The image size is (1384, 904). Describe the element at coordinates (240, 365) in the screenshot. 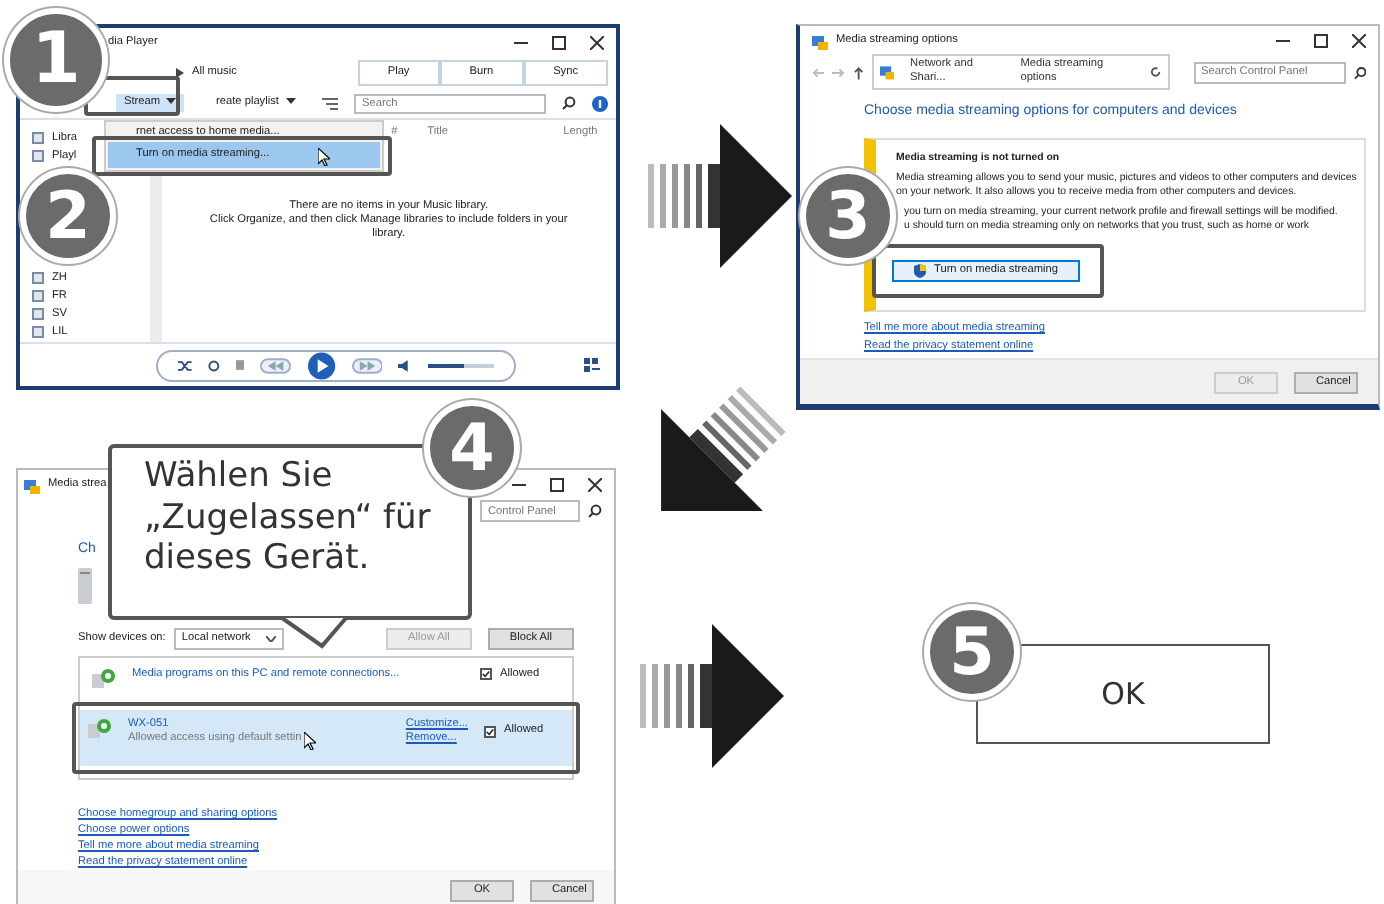

I see `stop-icon` at that location.